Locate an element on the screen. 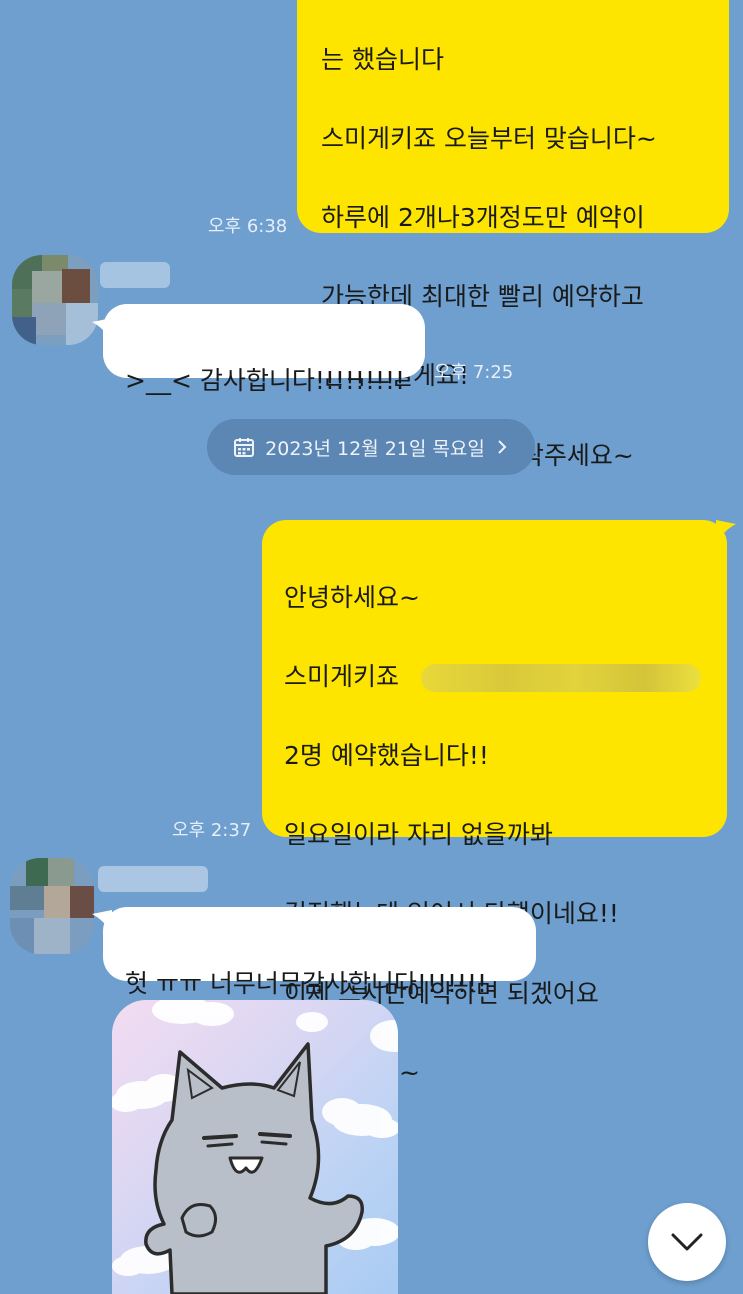 Image resolution: width=743 pixels, height=1294 pixels. message-line: 스미게키죠 오늘부터 맞습니다~ is located at coordinates (489, 138).